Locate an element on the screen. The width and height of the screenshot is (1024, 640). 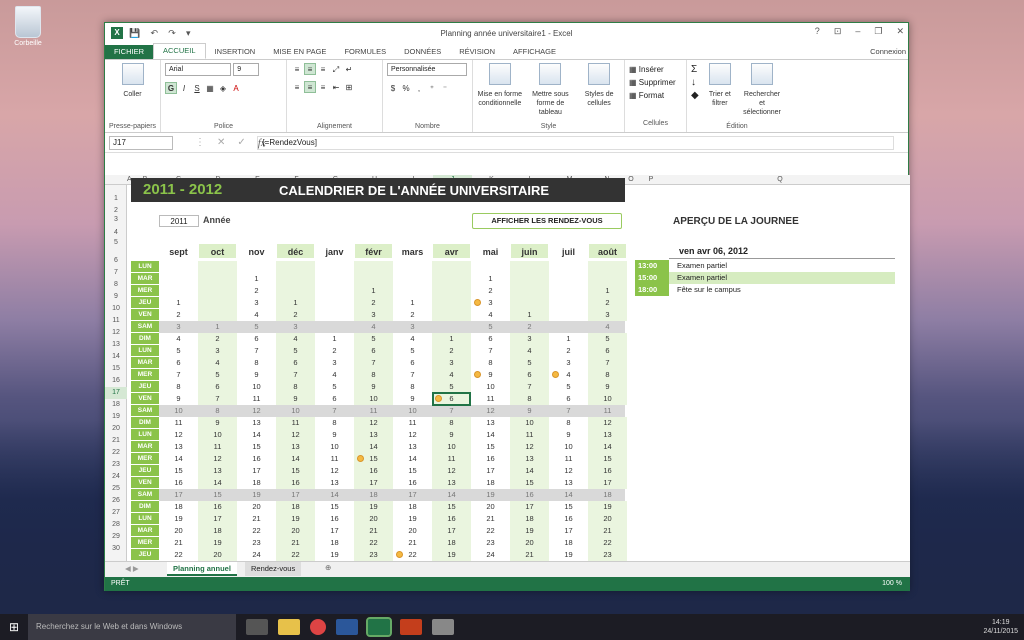
row-header: 3 is located at coordinates (116, 220).